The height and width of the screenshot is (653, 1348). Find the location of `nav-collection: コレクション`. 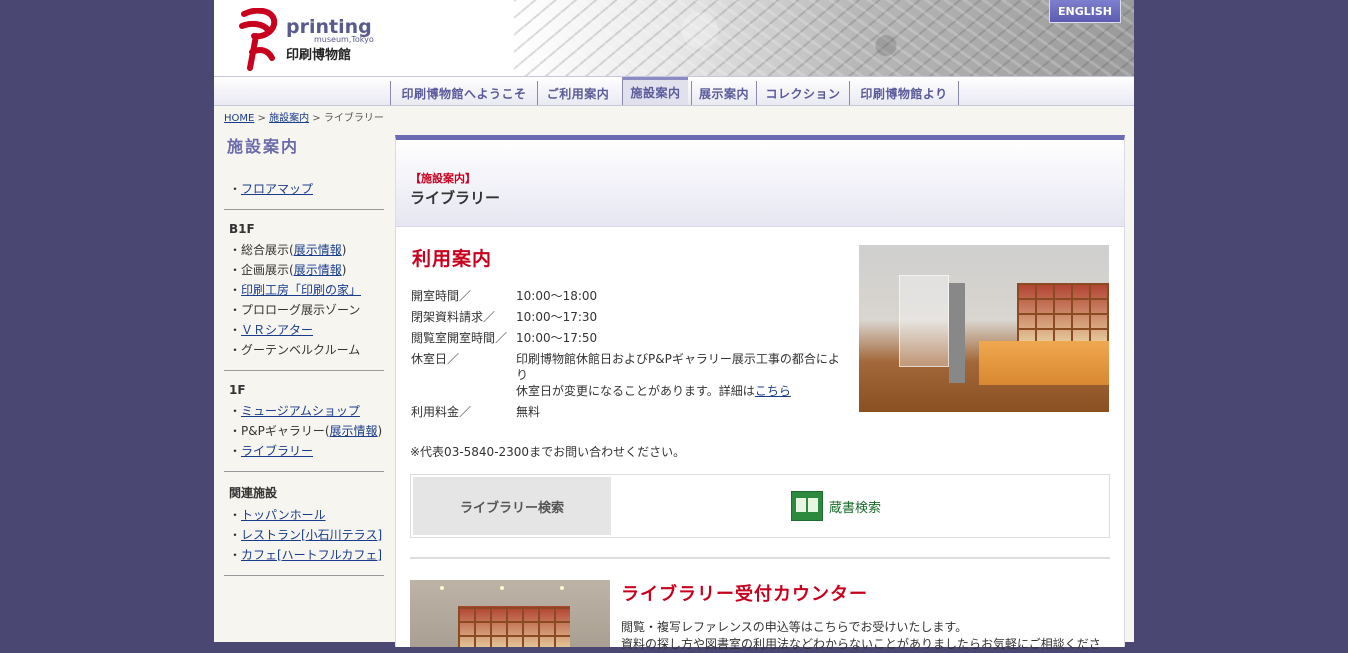

nav-collection: コレクション is located at coordinates (802, 93).